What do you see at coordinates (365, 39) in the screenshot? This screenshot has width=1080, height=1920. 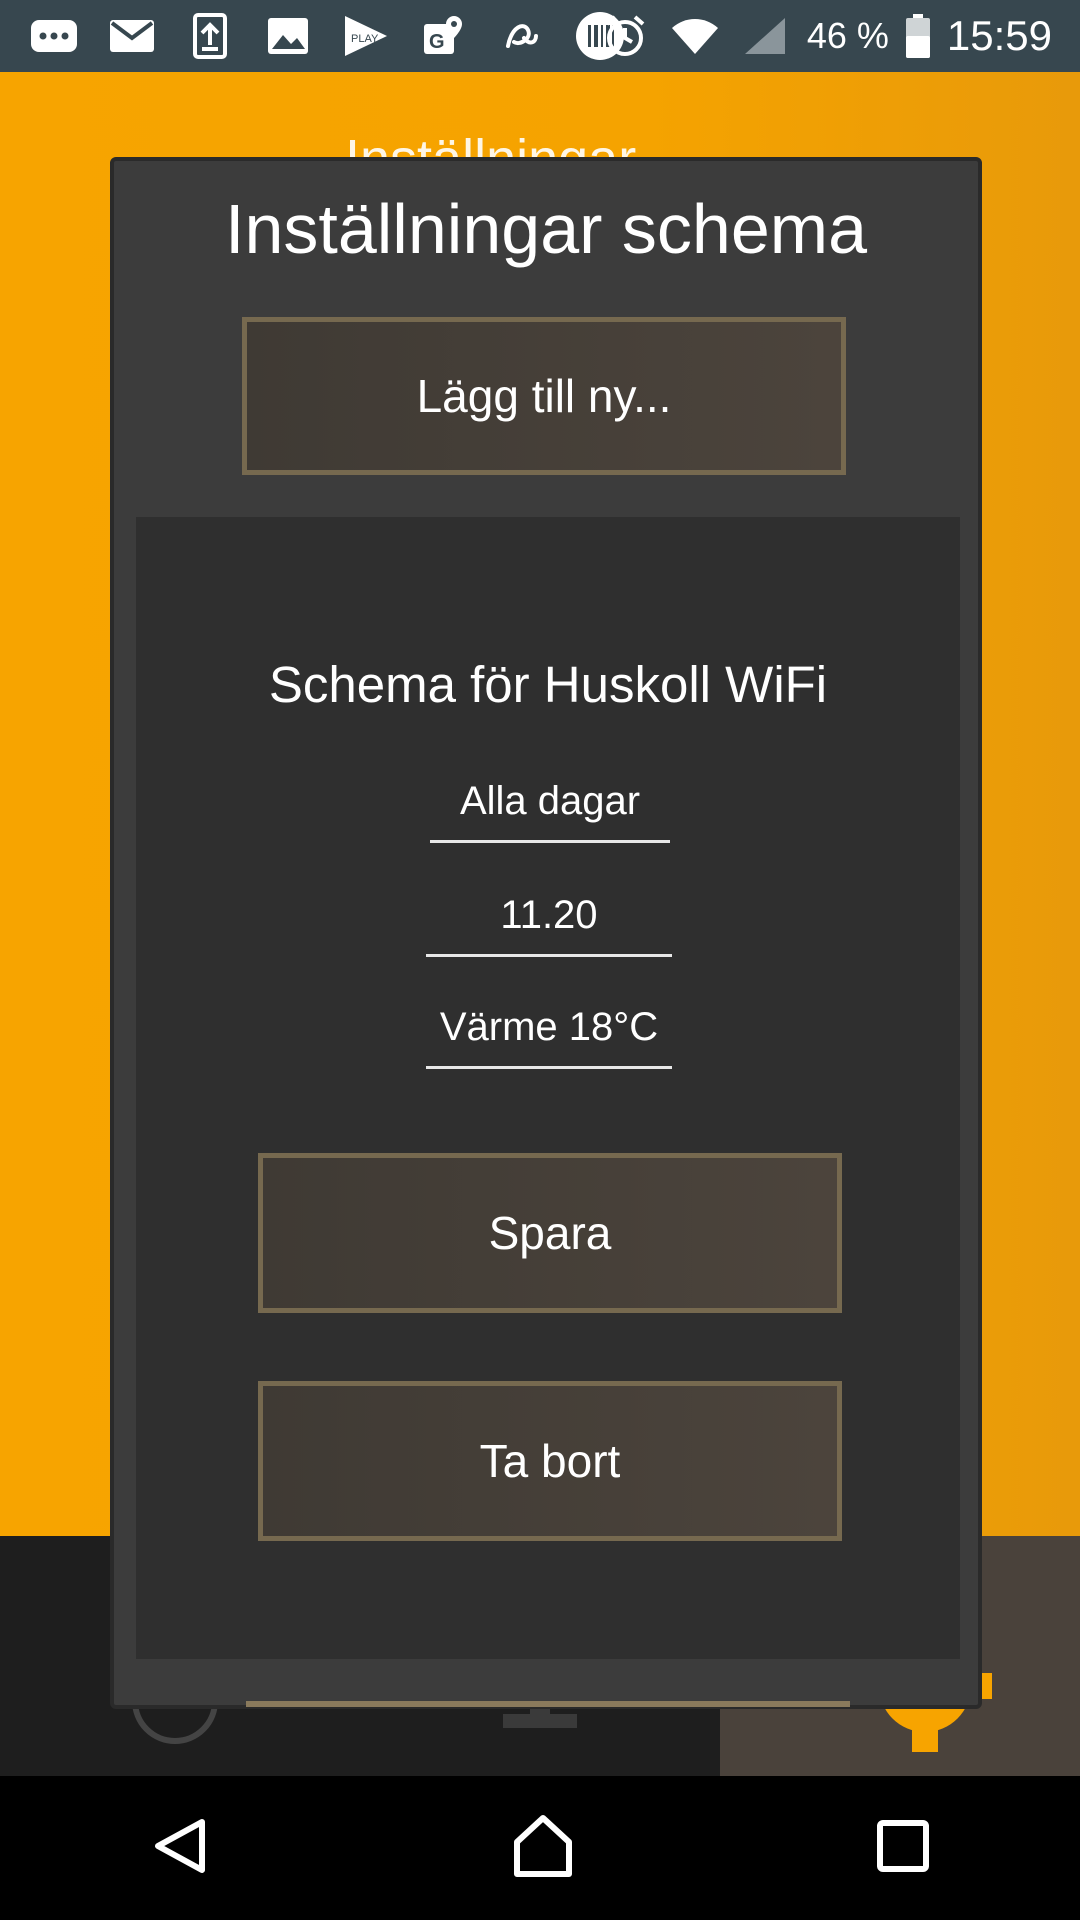 I see `svg-text: PLAY` at bounding box center [365, 39].